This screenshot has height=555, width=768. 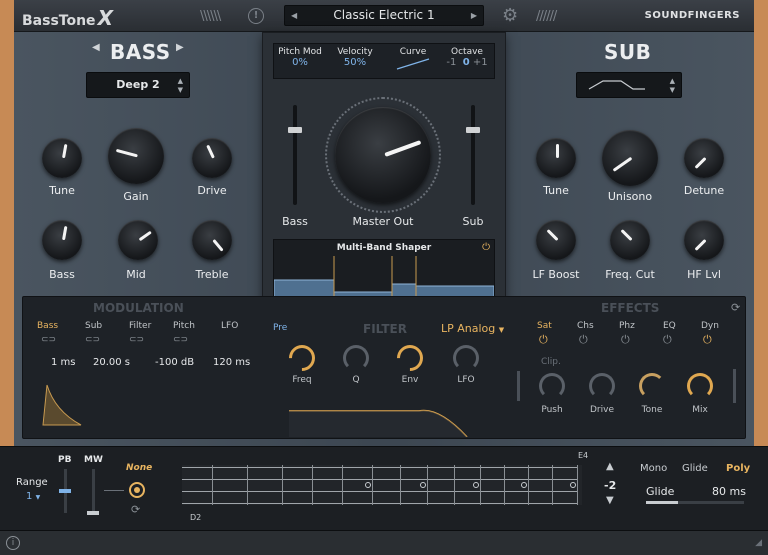 What do you see at coordinates (302, 358) in the screenshot?
I see `filter-freq-knob` at bounding box center [302, 358].